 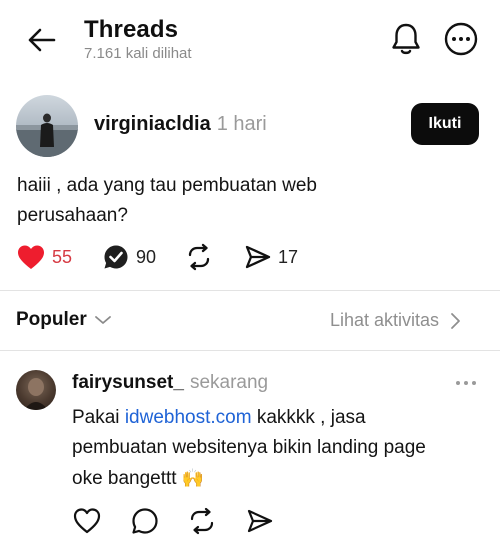 I want to click on page-title: Threads, so click(x=131, y=29).